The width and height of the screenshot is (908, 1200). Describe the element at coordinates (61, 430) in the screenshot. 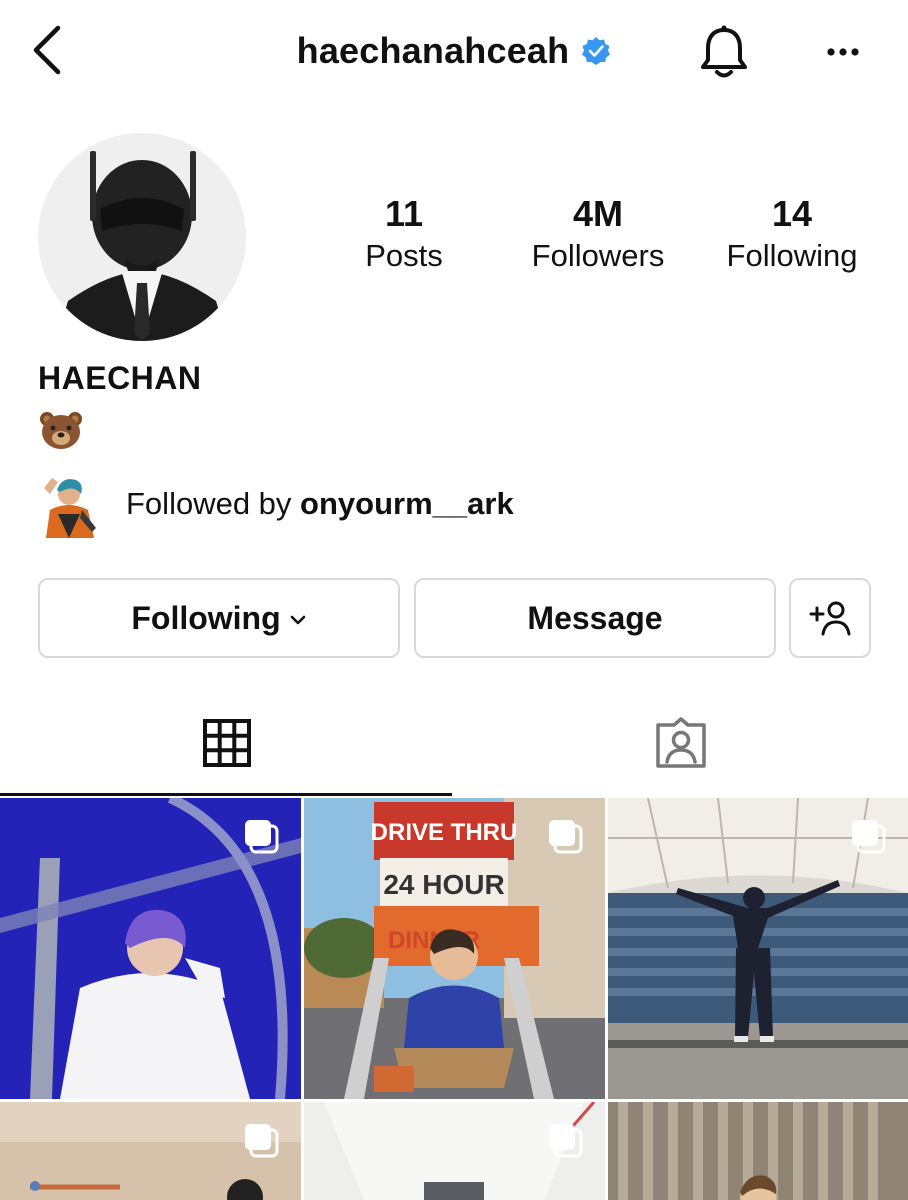

I see `bear-emoji-icon` at that location.